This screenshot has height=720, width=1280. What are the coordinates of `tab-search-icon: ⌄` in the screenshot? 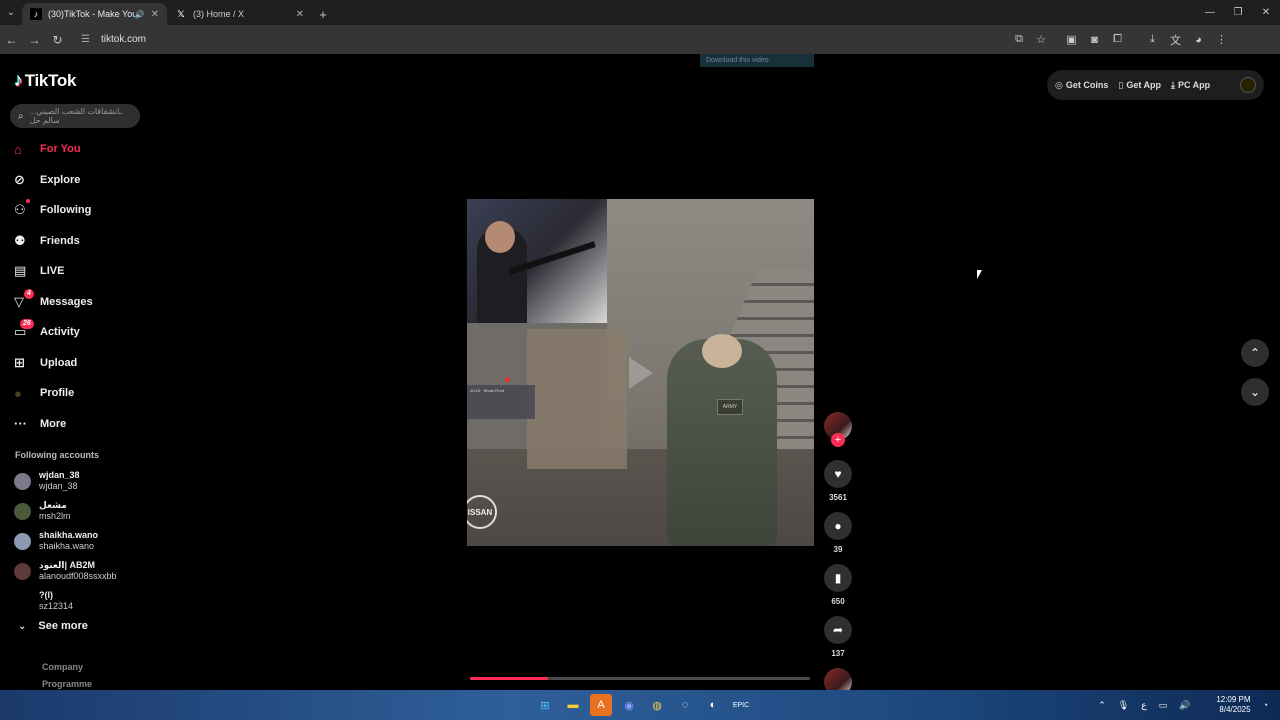 It's located at (11, 12).